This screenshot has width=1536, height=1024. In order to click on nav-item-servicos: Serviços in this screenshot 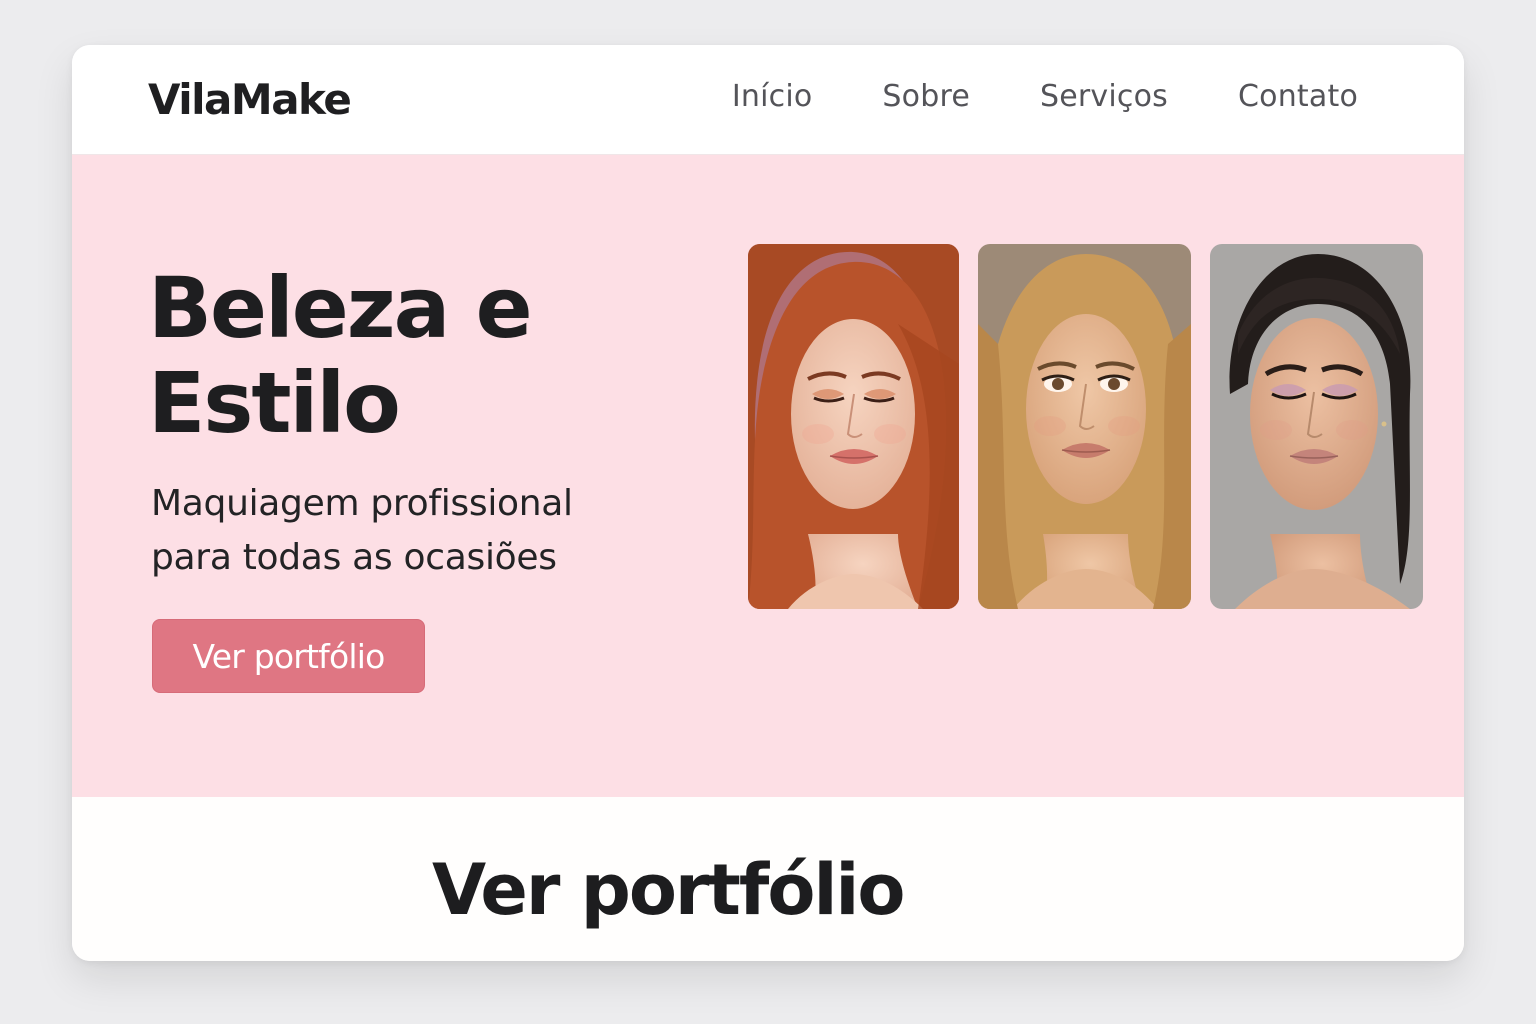, I will do `click(1104, 96)`.